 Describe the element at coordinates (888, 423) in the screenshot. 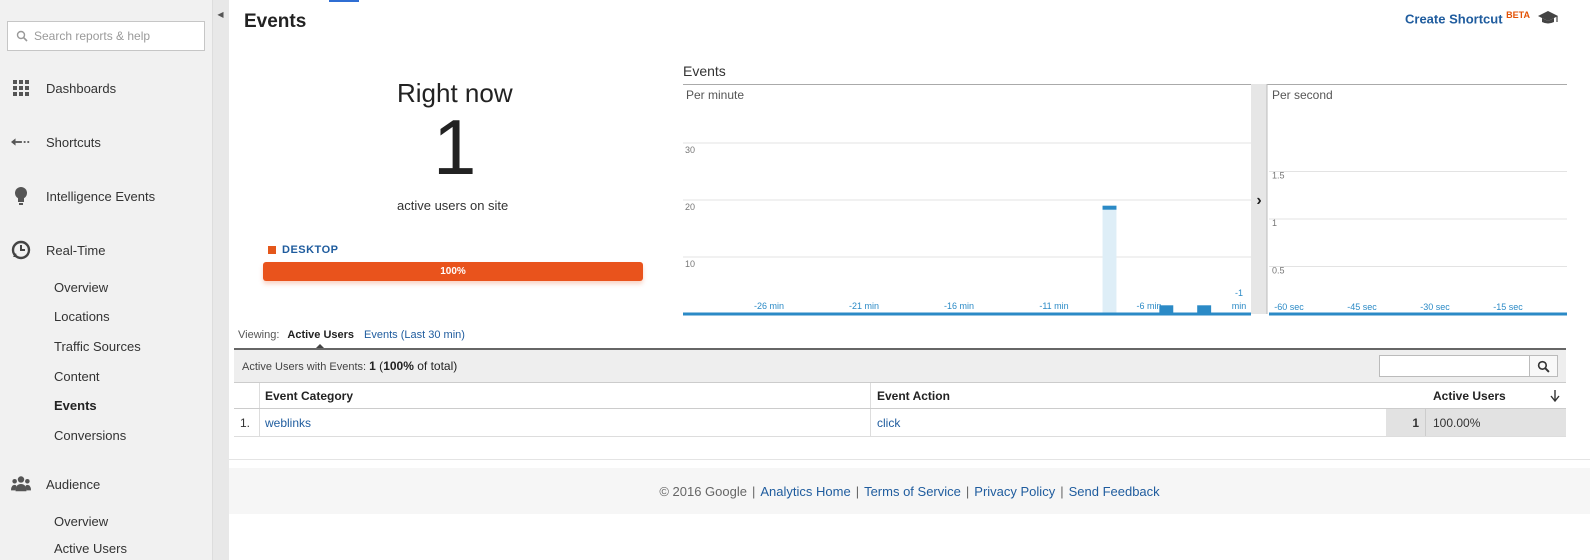

I see `event-action-link: click` at that location.